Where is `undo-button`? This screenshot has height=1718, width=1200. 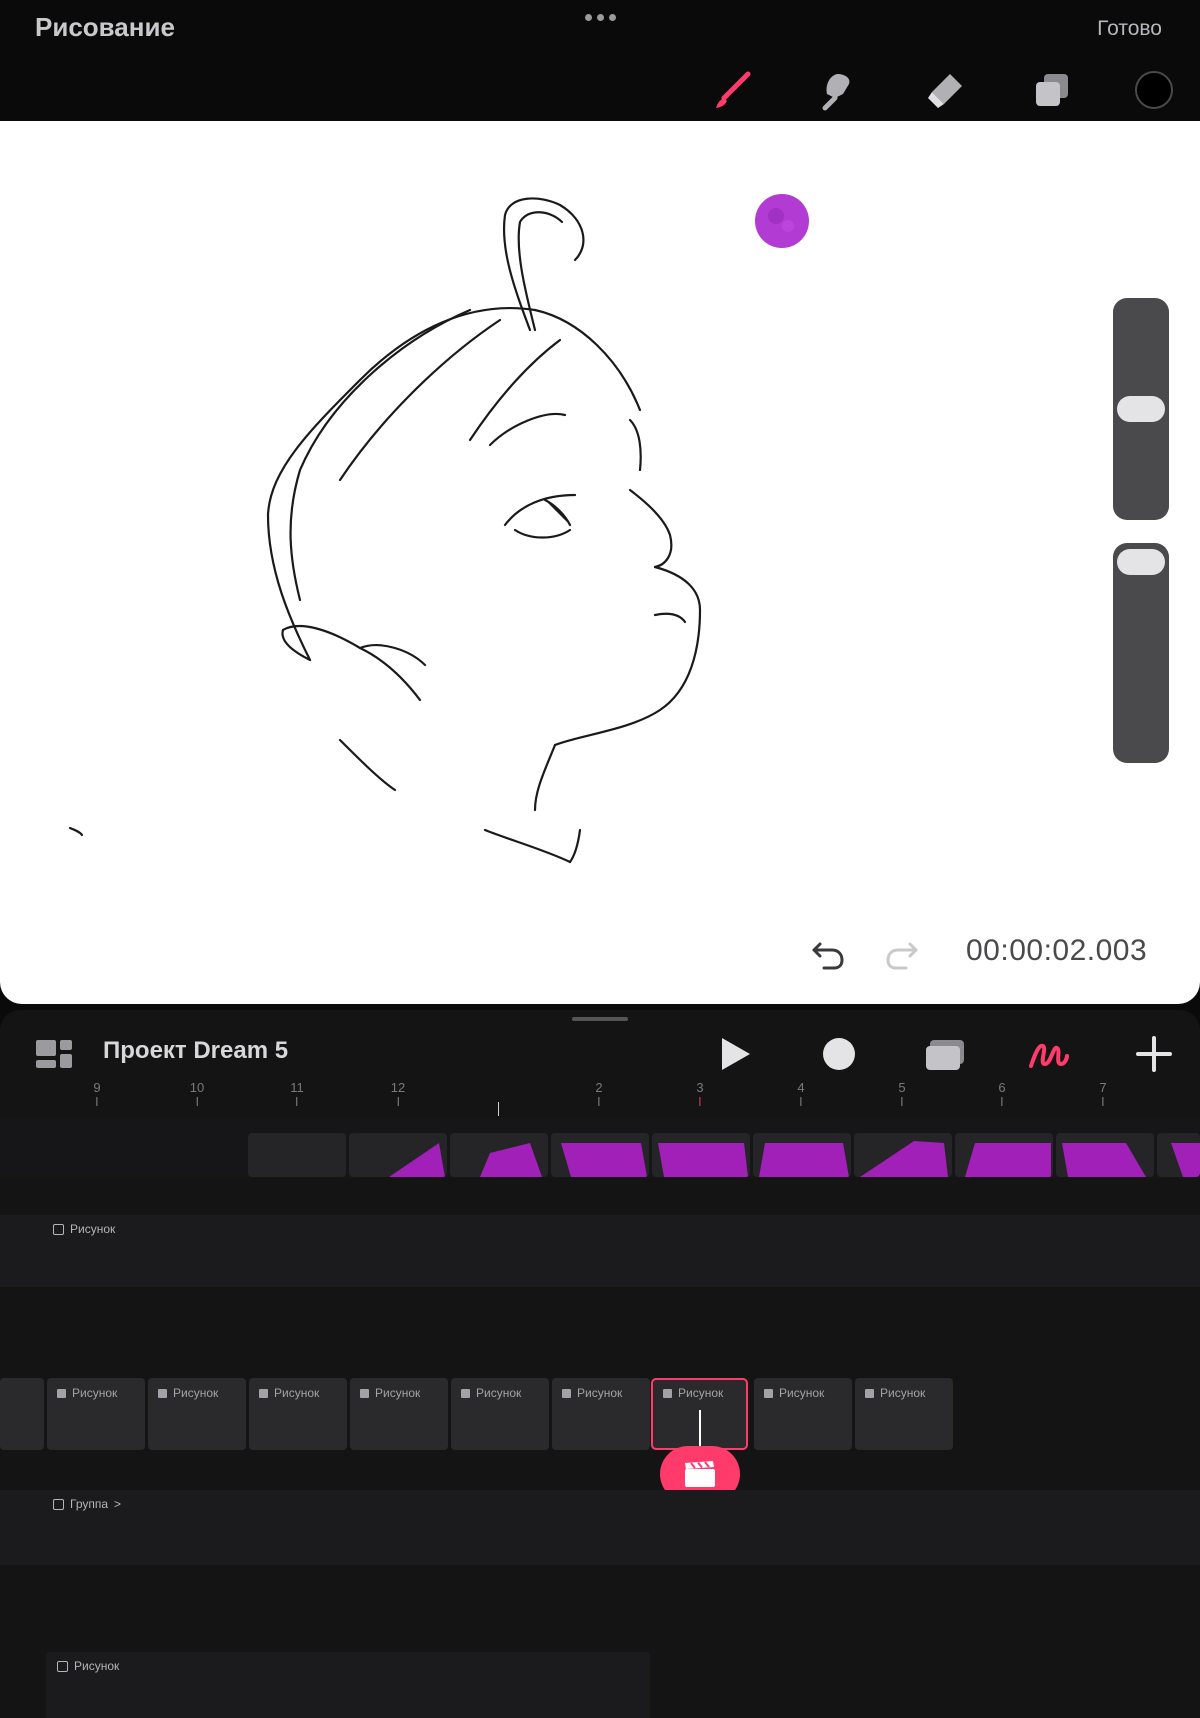
undo-button is located at coordinates (828, 954).